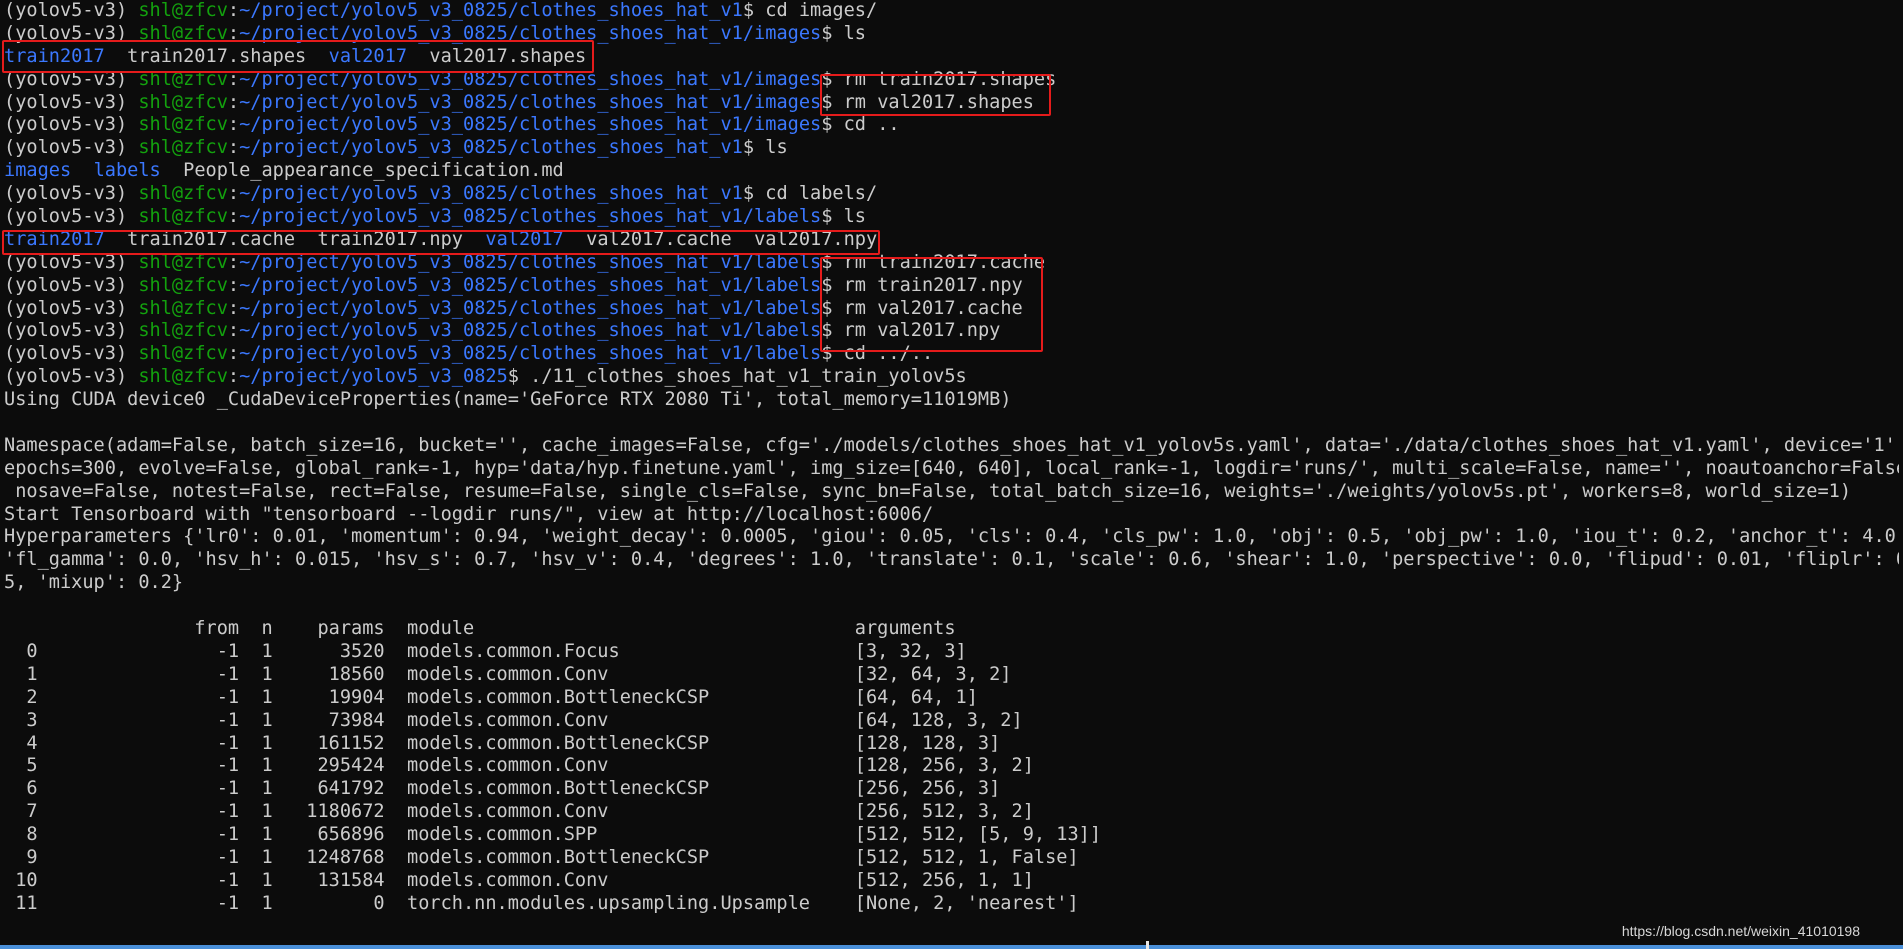 This screenshot has height=949, width=1903. I want to click on output-hyperparameters: 5, 'mixup': 0.2}, so click(94, 583).